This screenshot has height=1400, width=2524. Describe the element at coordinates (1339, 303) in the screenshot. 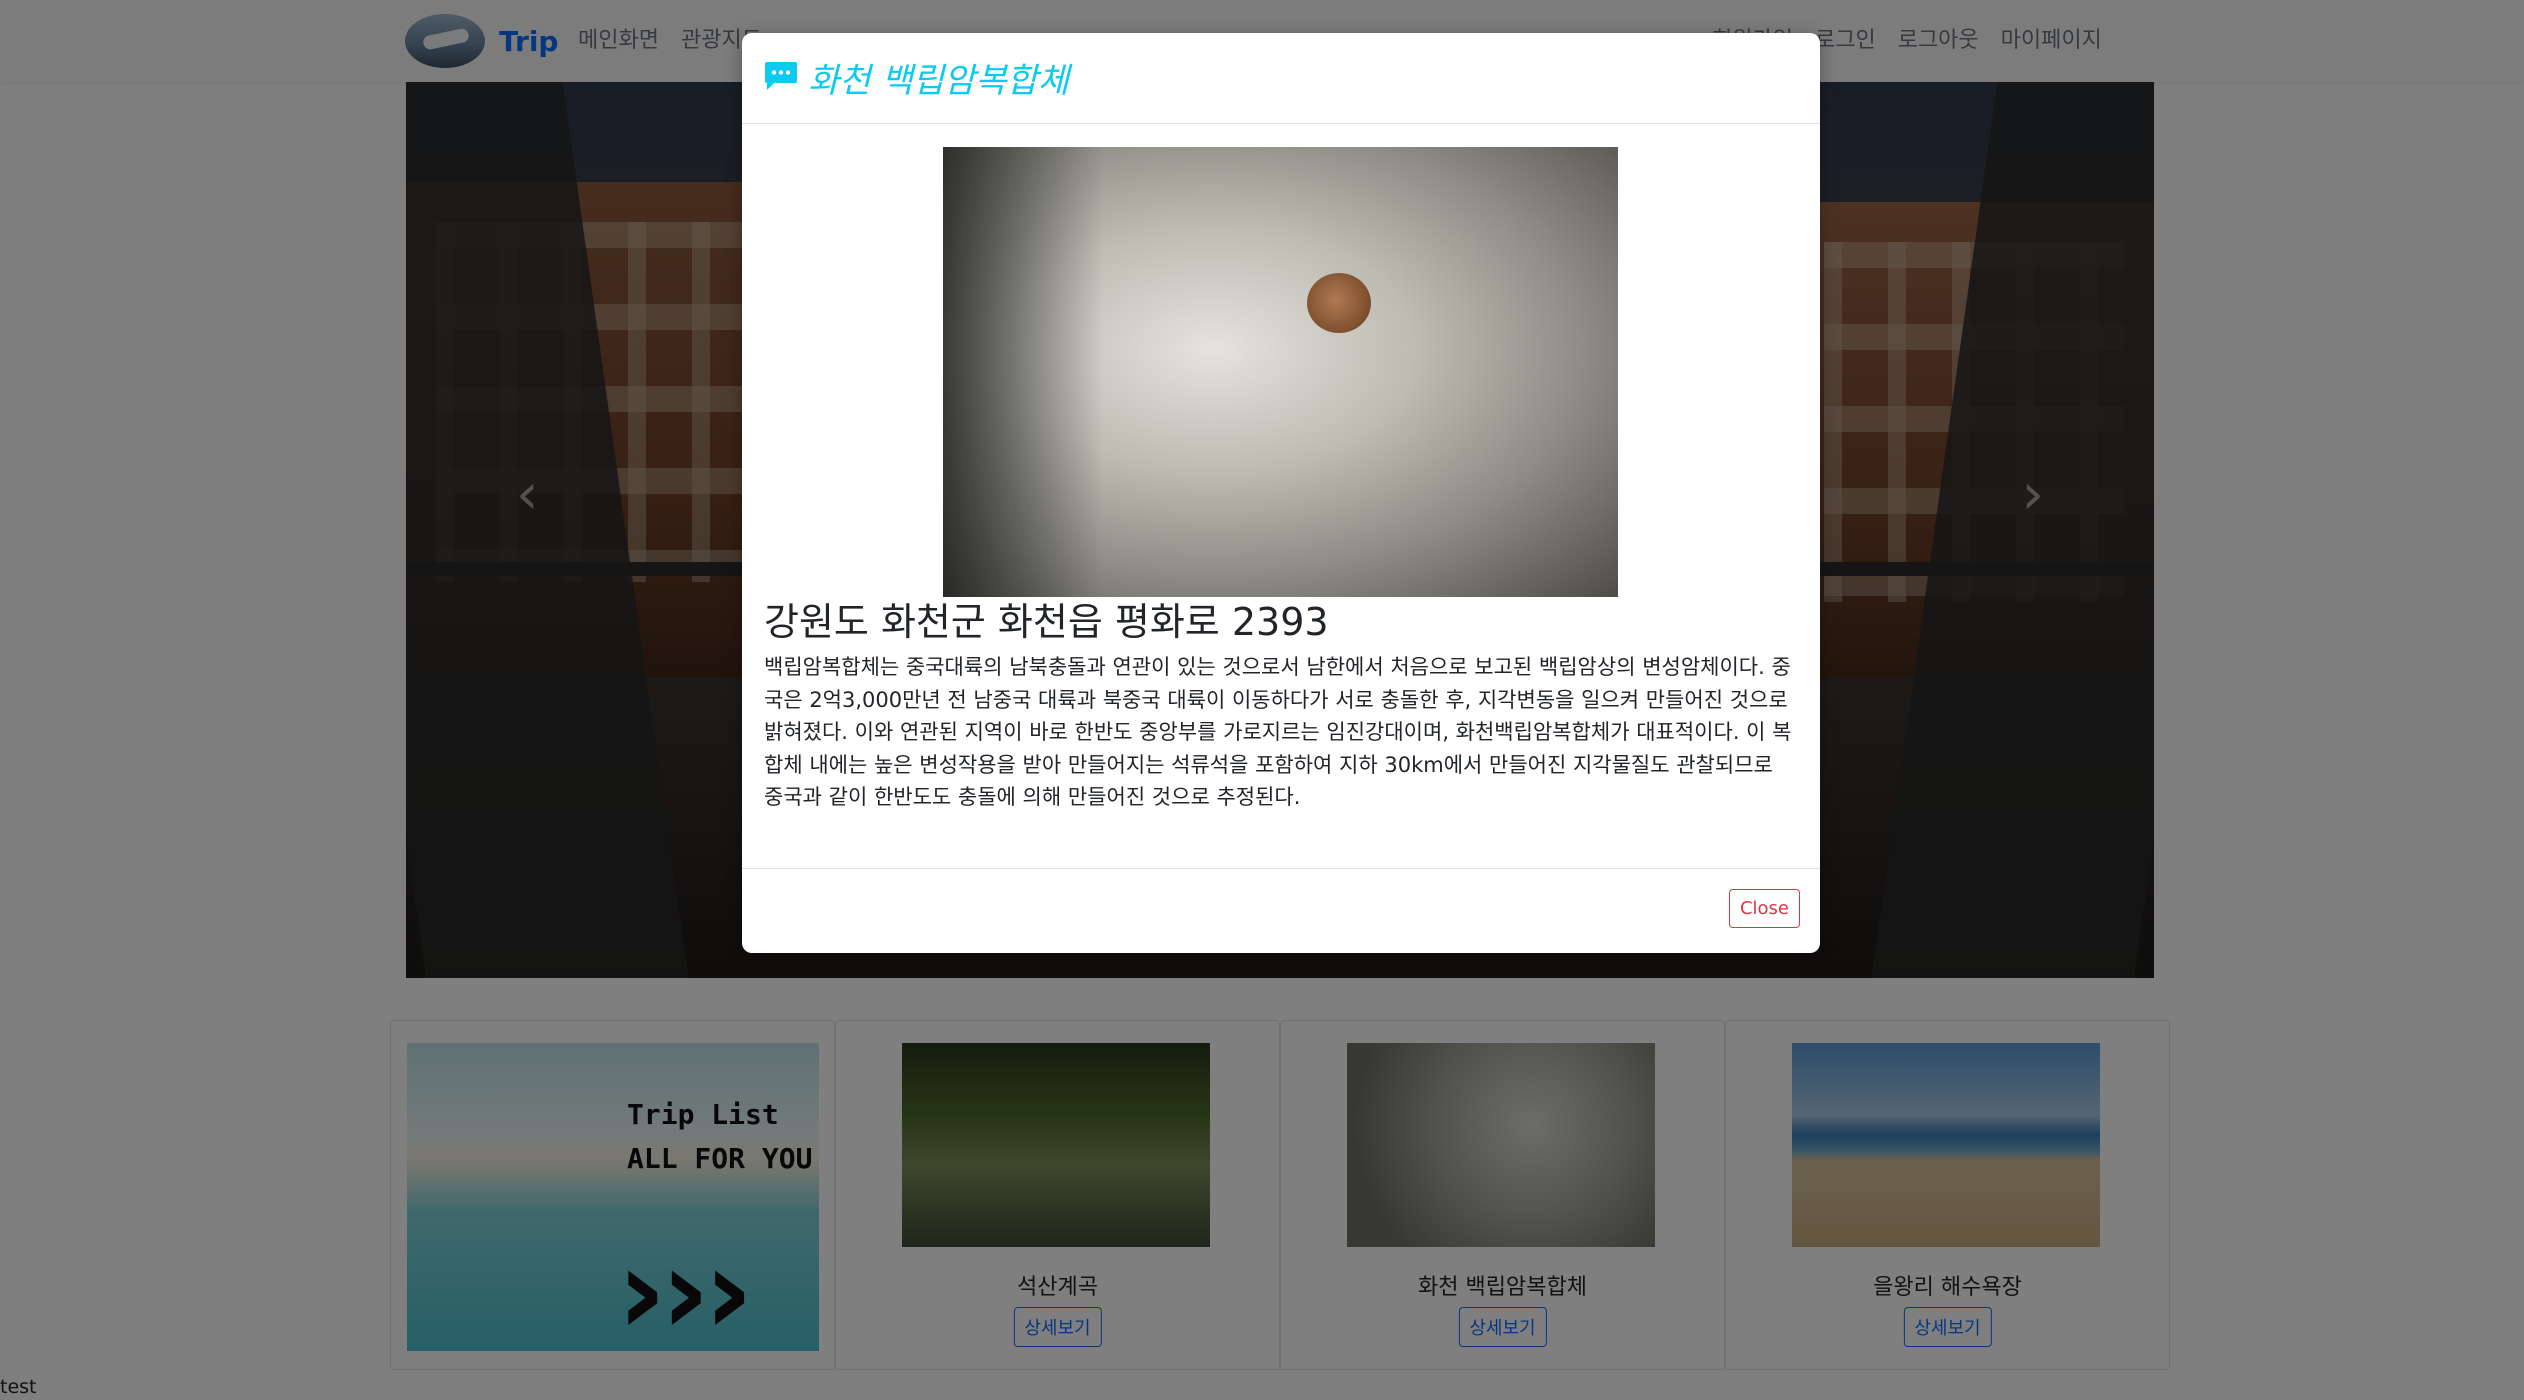

I see `coin-in-photo` at that location.